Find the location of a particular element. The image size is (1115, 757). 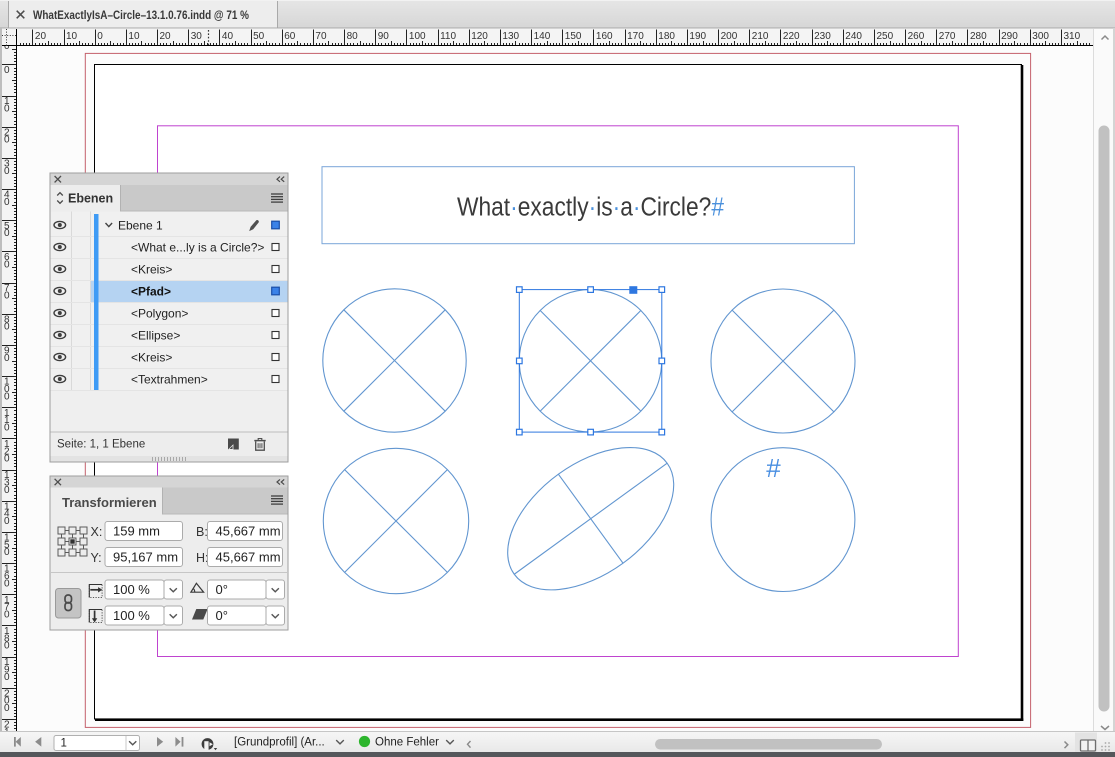

svg-text: 260 is located at coordinates (916, 36).